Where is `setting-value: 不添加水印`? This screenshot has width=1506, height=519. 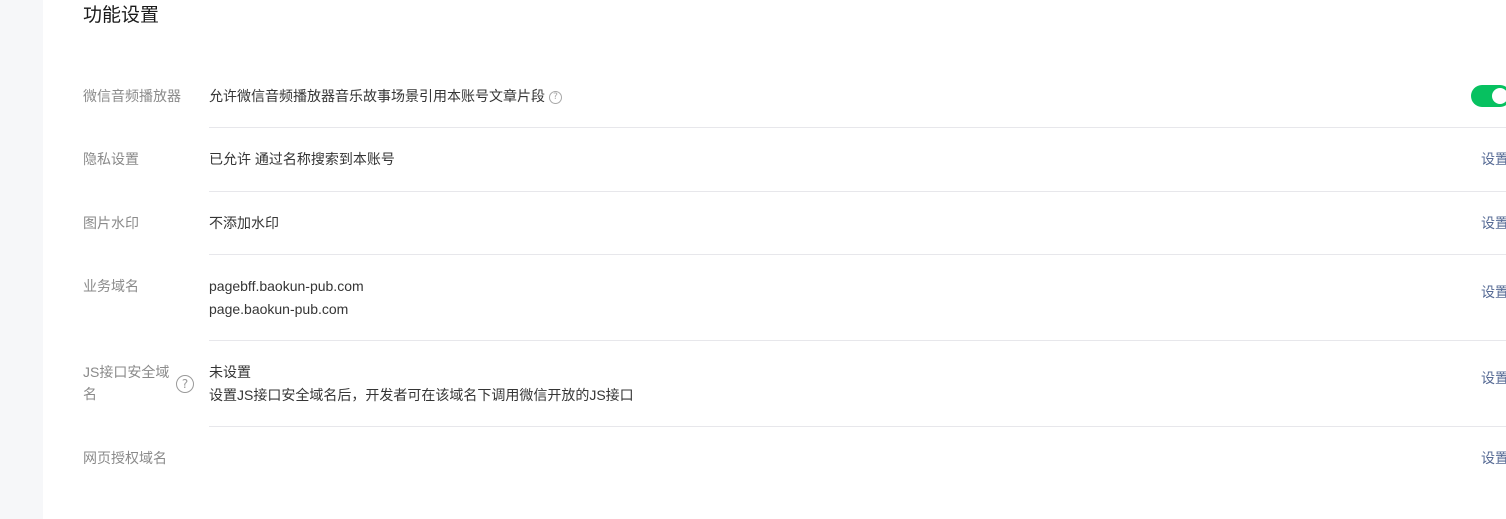 setting-value: 不添加水印 is located at coordinates (244, 223).